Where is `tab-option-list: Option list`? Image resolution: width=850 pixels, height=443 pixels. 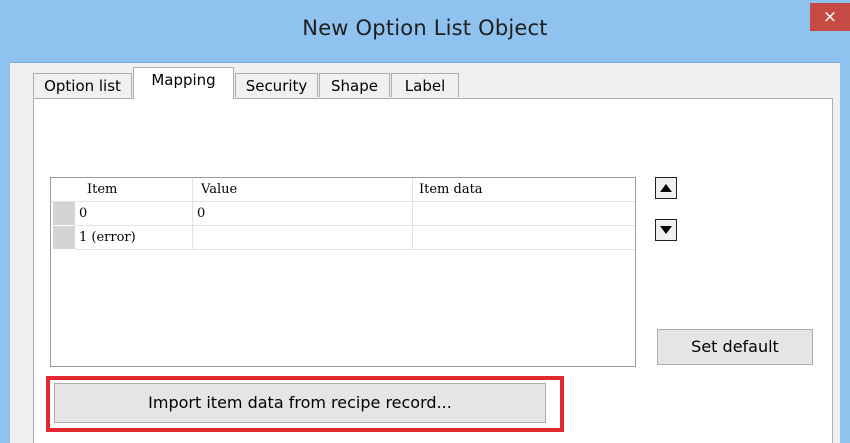
tab-option-list: Option list is located at coordinates (82, 85).